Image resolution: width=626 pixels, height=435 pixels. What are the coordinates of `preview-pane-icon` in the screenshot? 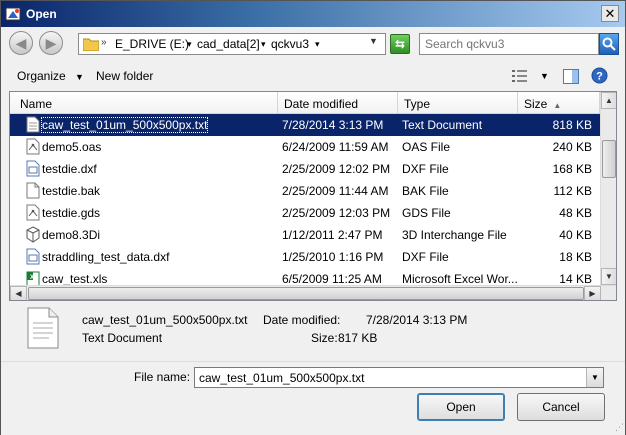 It's located at (571, 76).